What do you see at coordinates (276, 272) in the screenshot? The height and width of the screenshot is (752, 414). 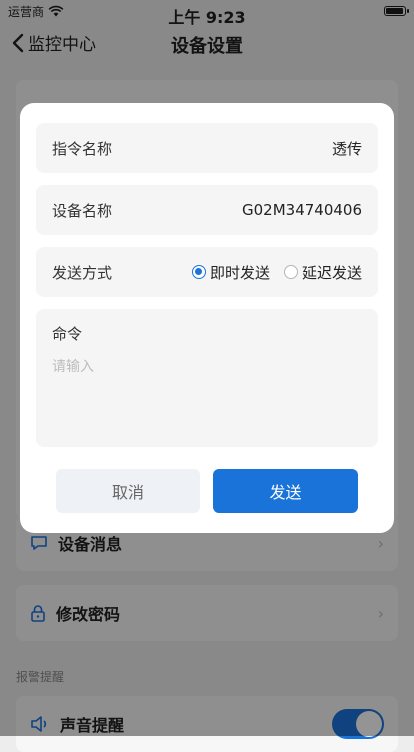 I see `send-mode-radio-group: 即时发送 延迟发送` at bounding box center [276, 272].